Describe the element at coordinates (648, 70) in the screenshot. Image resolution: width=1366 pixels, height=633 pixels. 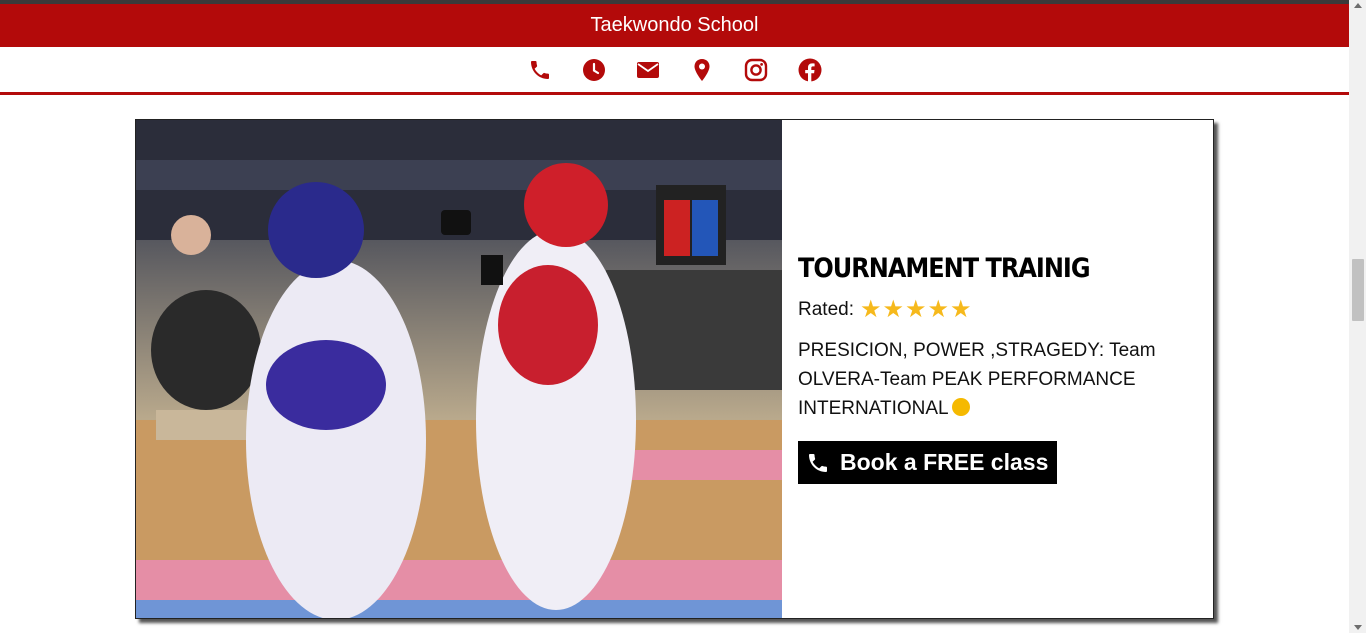
I see `envelope-icon` at that location.